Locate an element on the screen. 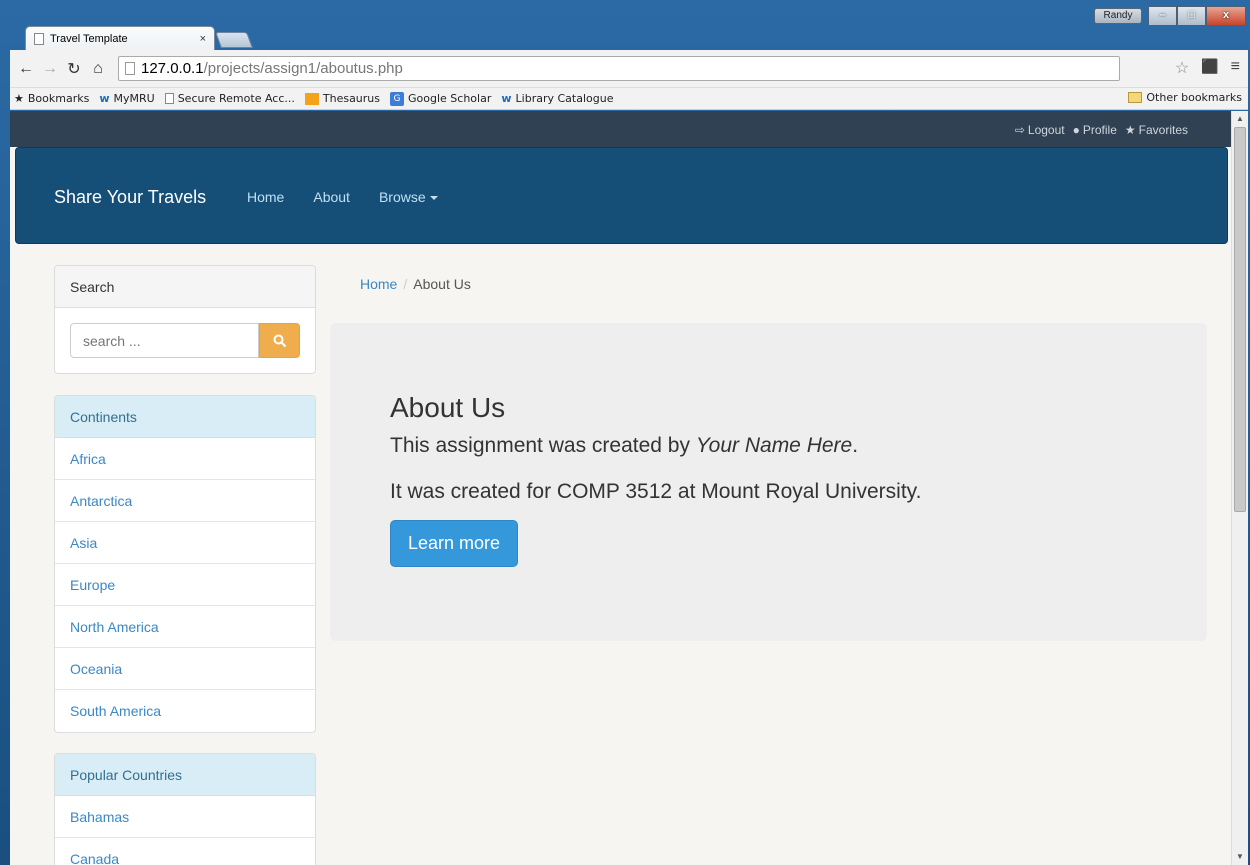 This screenshot has height=865, width=1250. bookmark-star-icon: ☆ is located at coordinates (1182, 68).